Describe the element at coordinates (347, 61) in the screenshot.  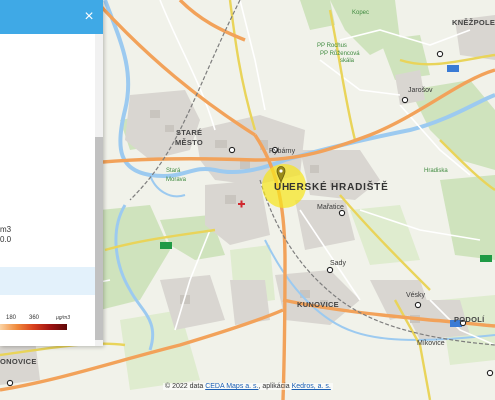
I see `label-skala: skála` at that location.